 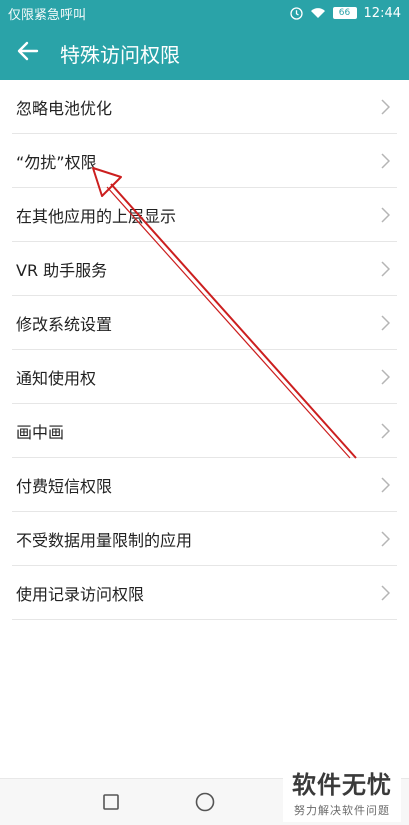 I want to click on back-button, so click(x=28, y=53).